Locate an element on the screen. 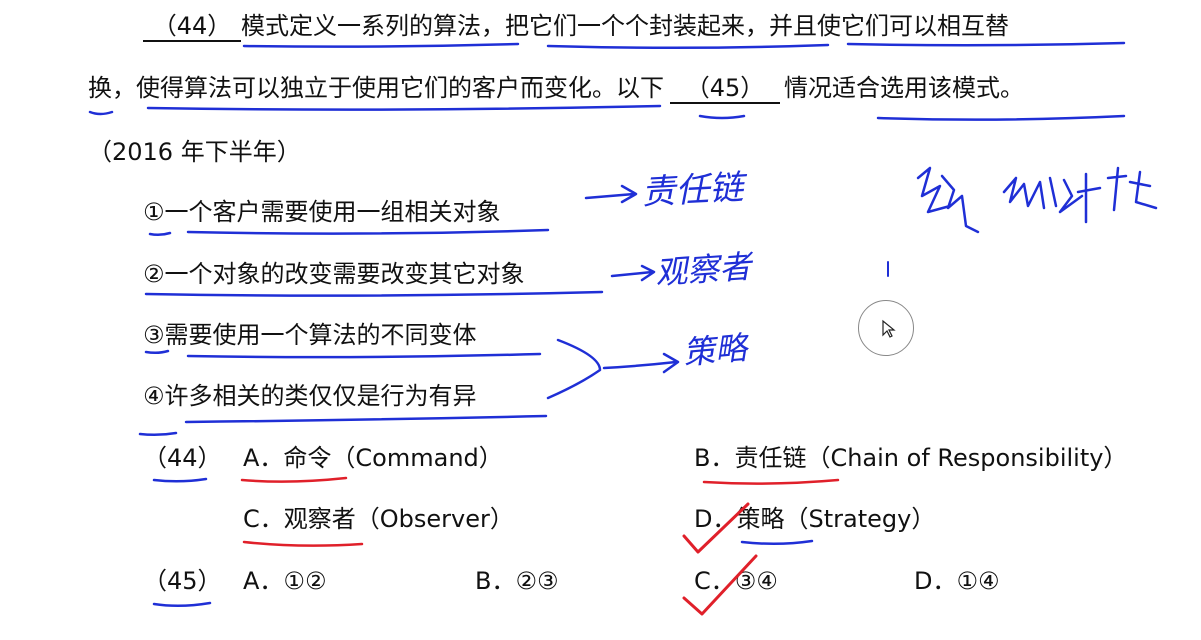 The width and height of the screenshot is (1201, 640). condition-1: ①一个客户需要使用一组相关对象 is located at coordinates (322, 212).